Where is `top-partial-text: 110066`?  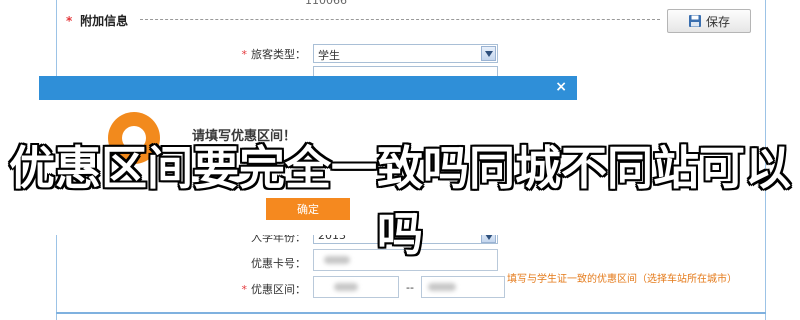 top-partial-text: 110066 is located at coordinates (326, 3).